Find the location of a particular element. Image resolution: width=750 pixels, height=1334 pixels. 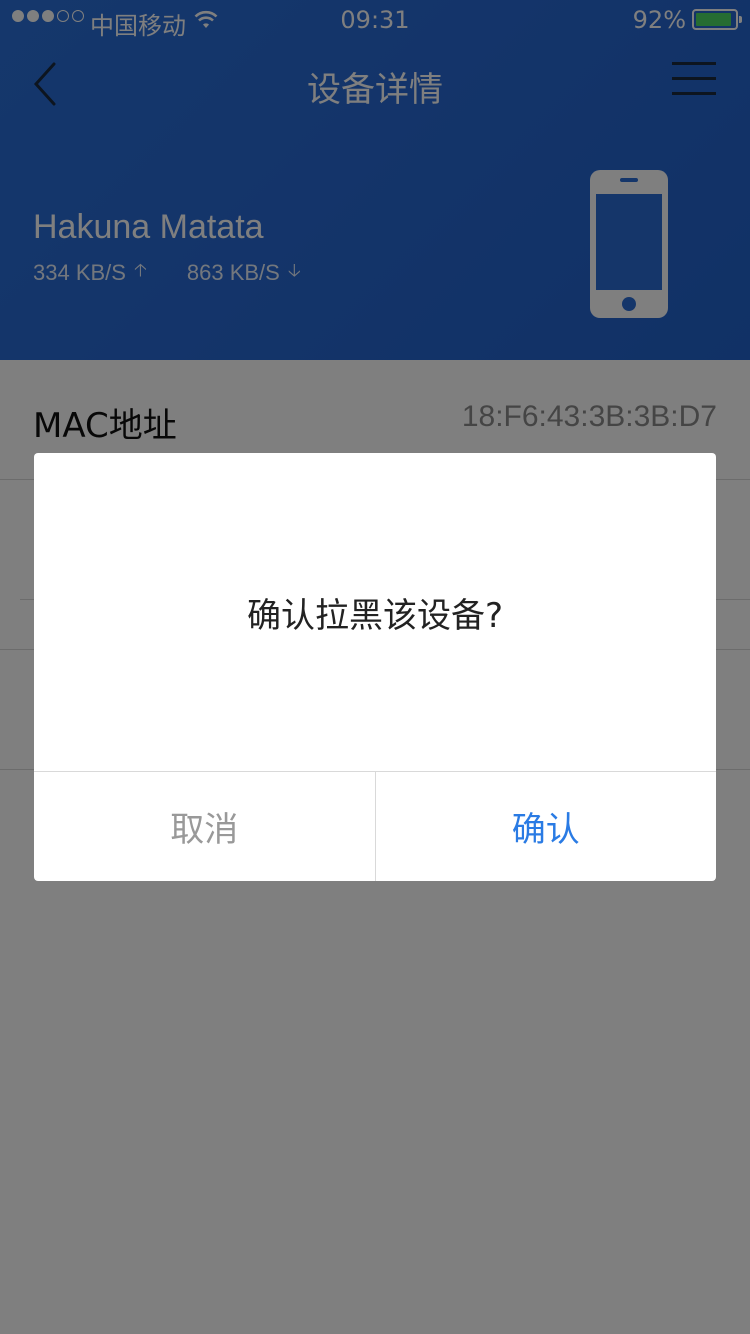

dialog-actions: 取消 确认 is located at coordinates (375, 826).